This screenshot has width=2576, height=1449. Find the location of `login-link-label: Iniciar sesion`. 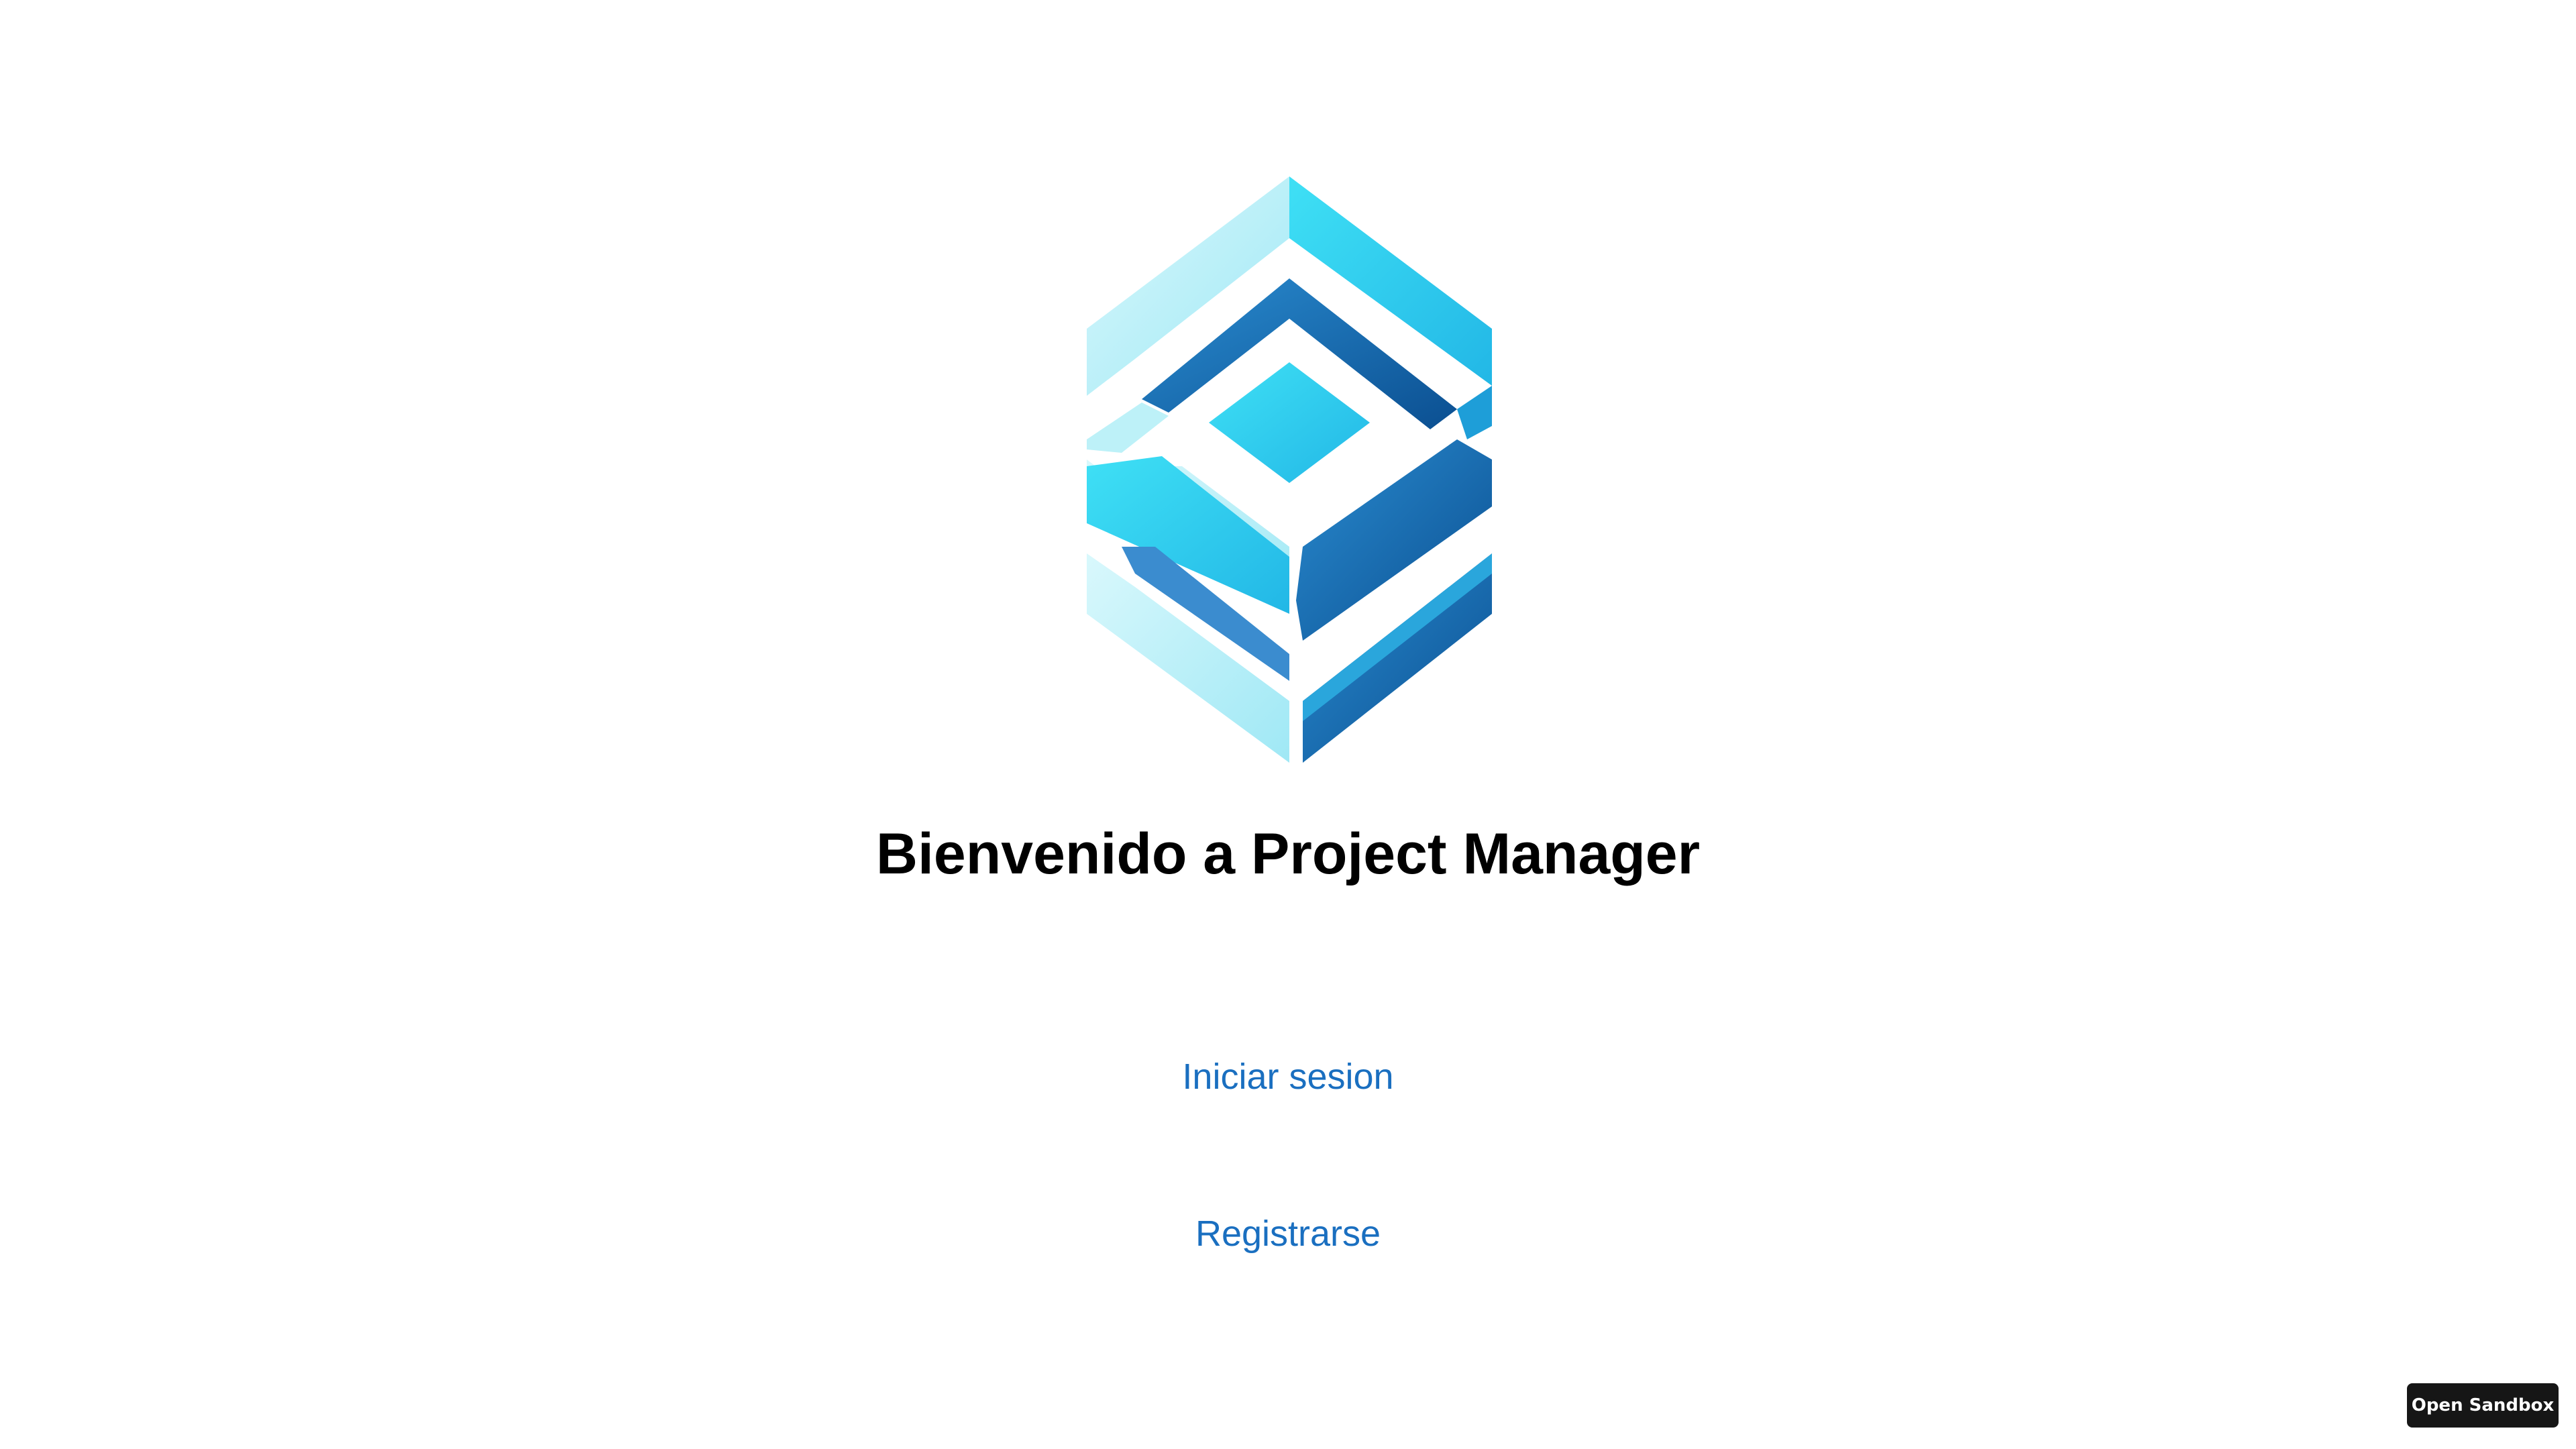

login-link-label: Iniciar sesion is located at coordinates (1287, 1077).